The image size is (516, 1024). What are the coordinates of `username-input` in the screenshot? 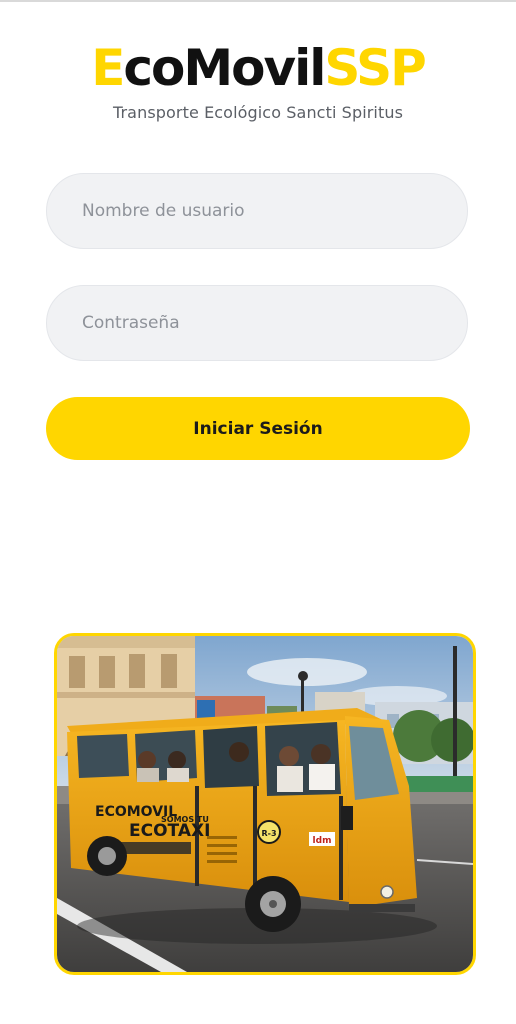 It's located at (257, 211).